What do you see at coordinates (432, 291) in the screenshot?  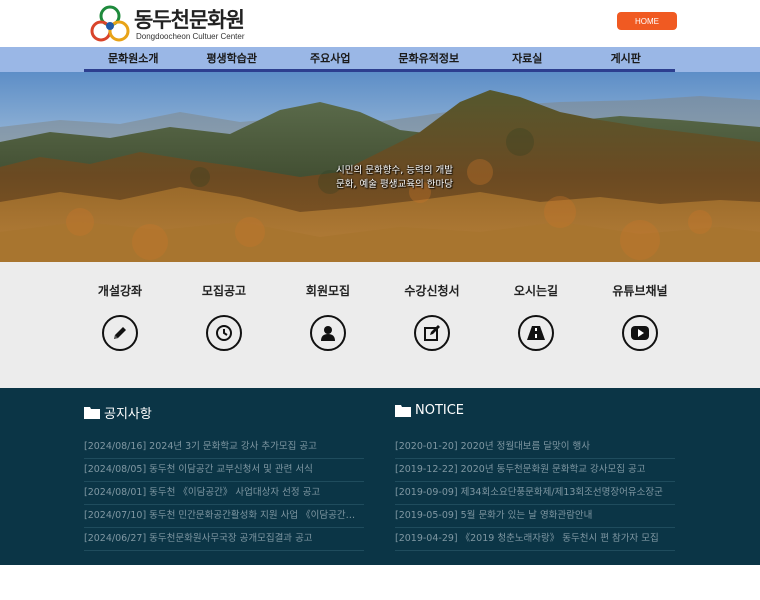 I see `quick-item-label: 수강신청서` at bounding box center [432, 291].